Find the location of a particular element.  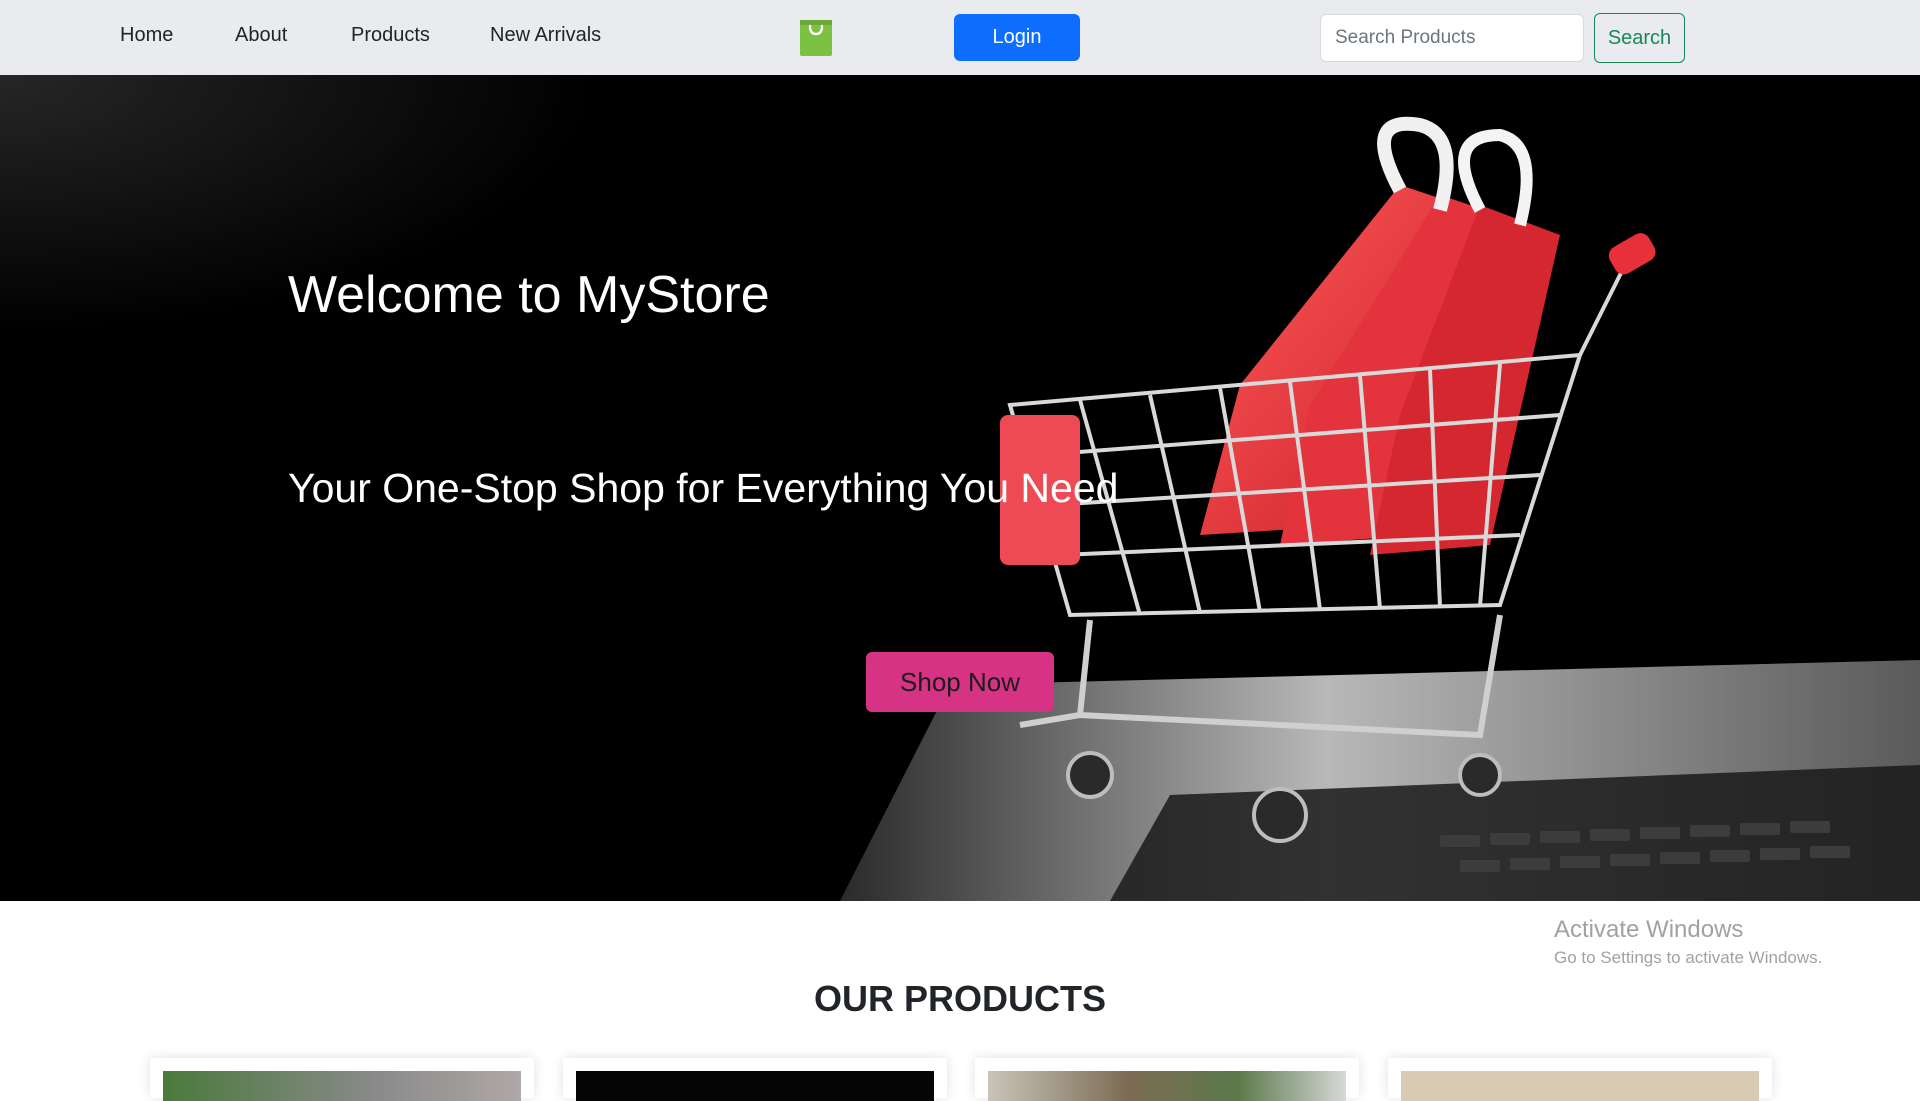

shopping-bag-icon is located at coordinates (816, 37).